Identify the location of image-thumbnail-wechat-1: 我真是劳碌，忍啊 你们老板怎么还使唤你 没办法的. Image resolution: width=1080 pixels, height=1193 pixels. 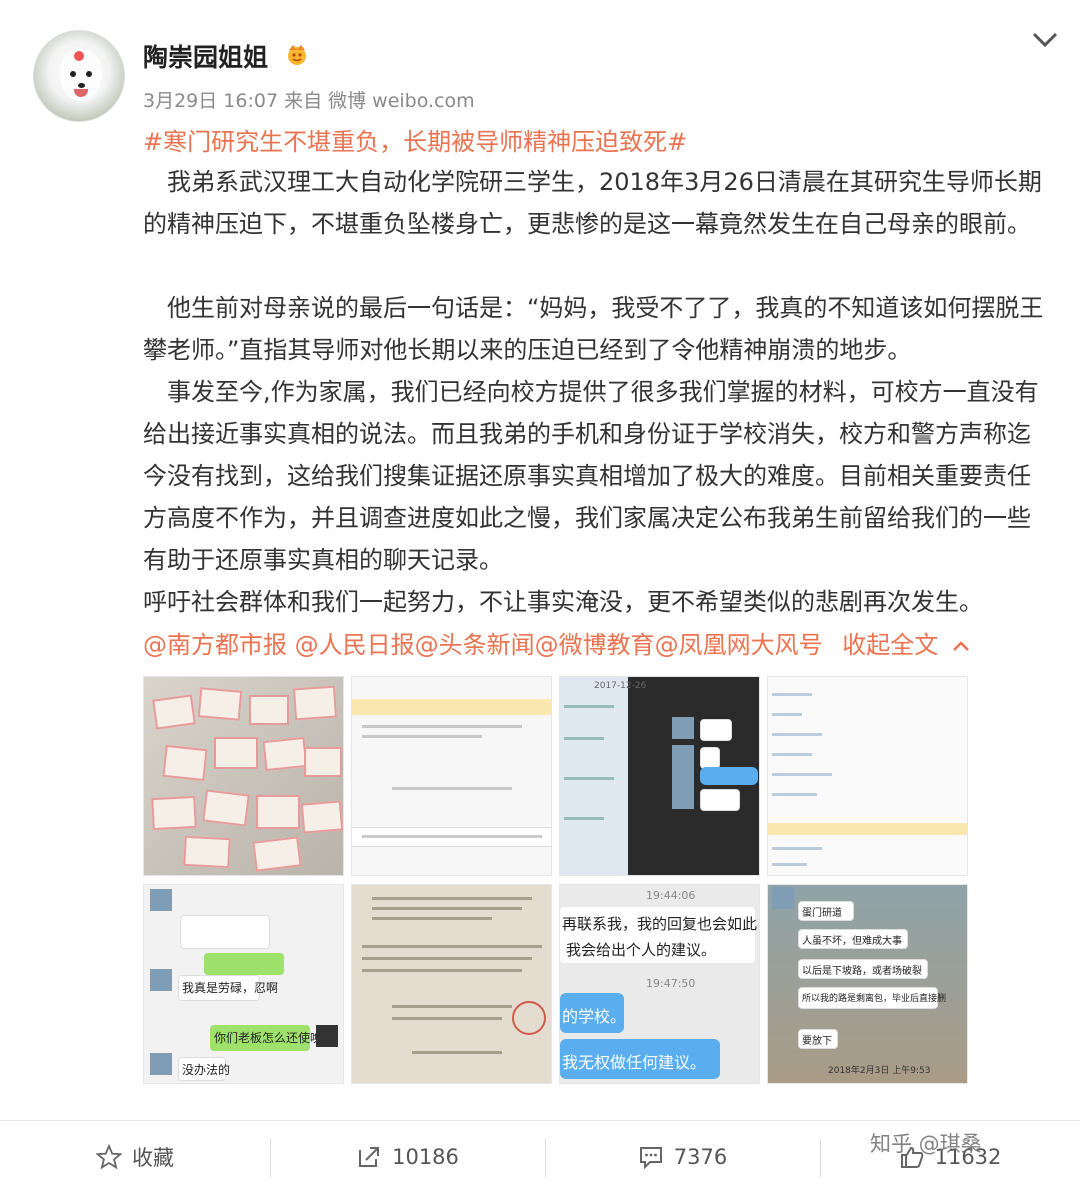
(243, 984).